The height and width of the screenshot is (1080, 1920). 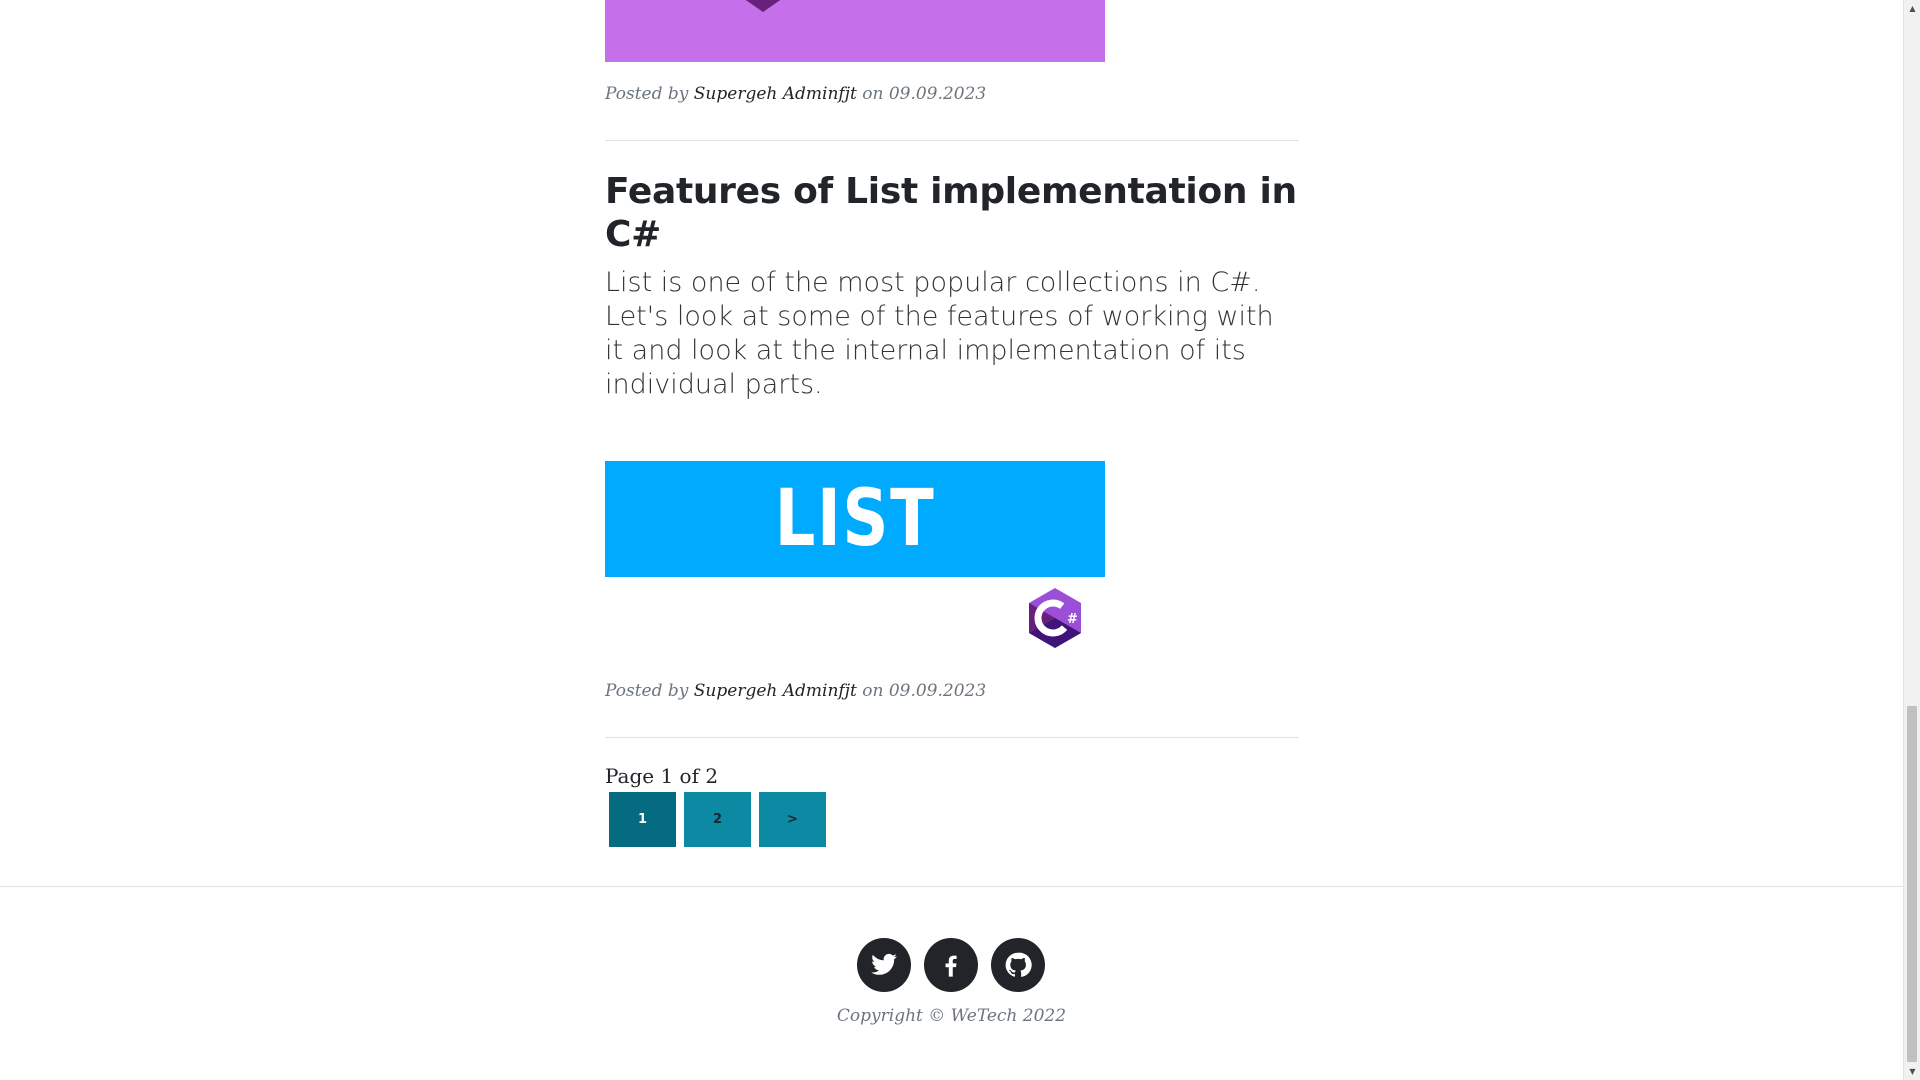 I want to click on twitter-icon, so click(x=884, y=964).